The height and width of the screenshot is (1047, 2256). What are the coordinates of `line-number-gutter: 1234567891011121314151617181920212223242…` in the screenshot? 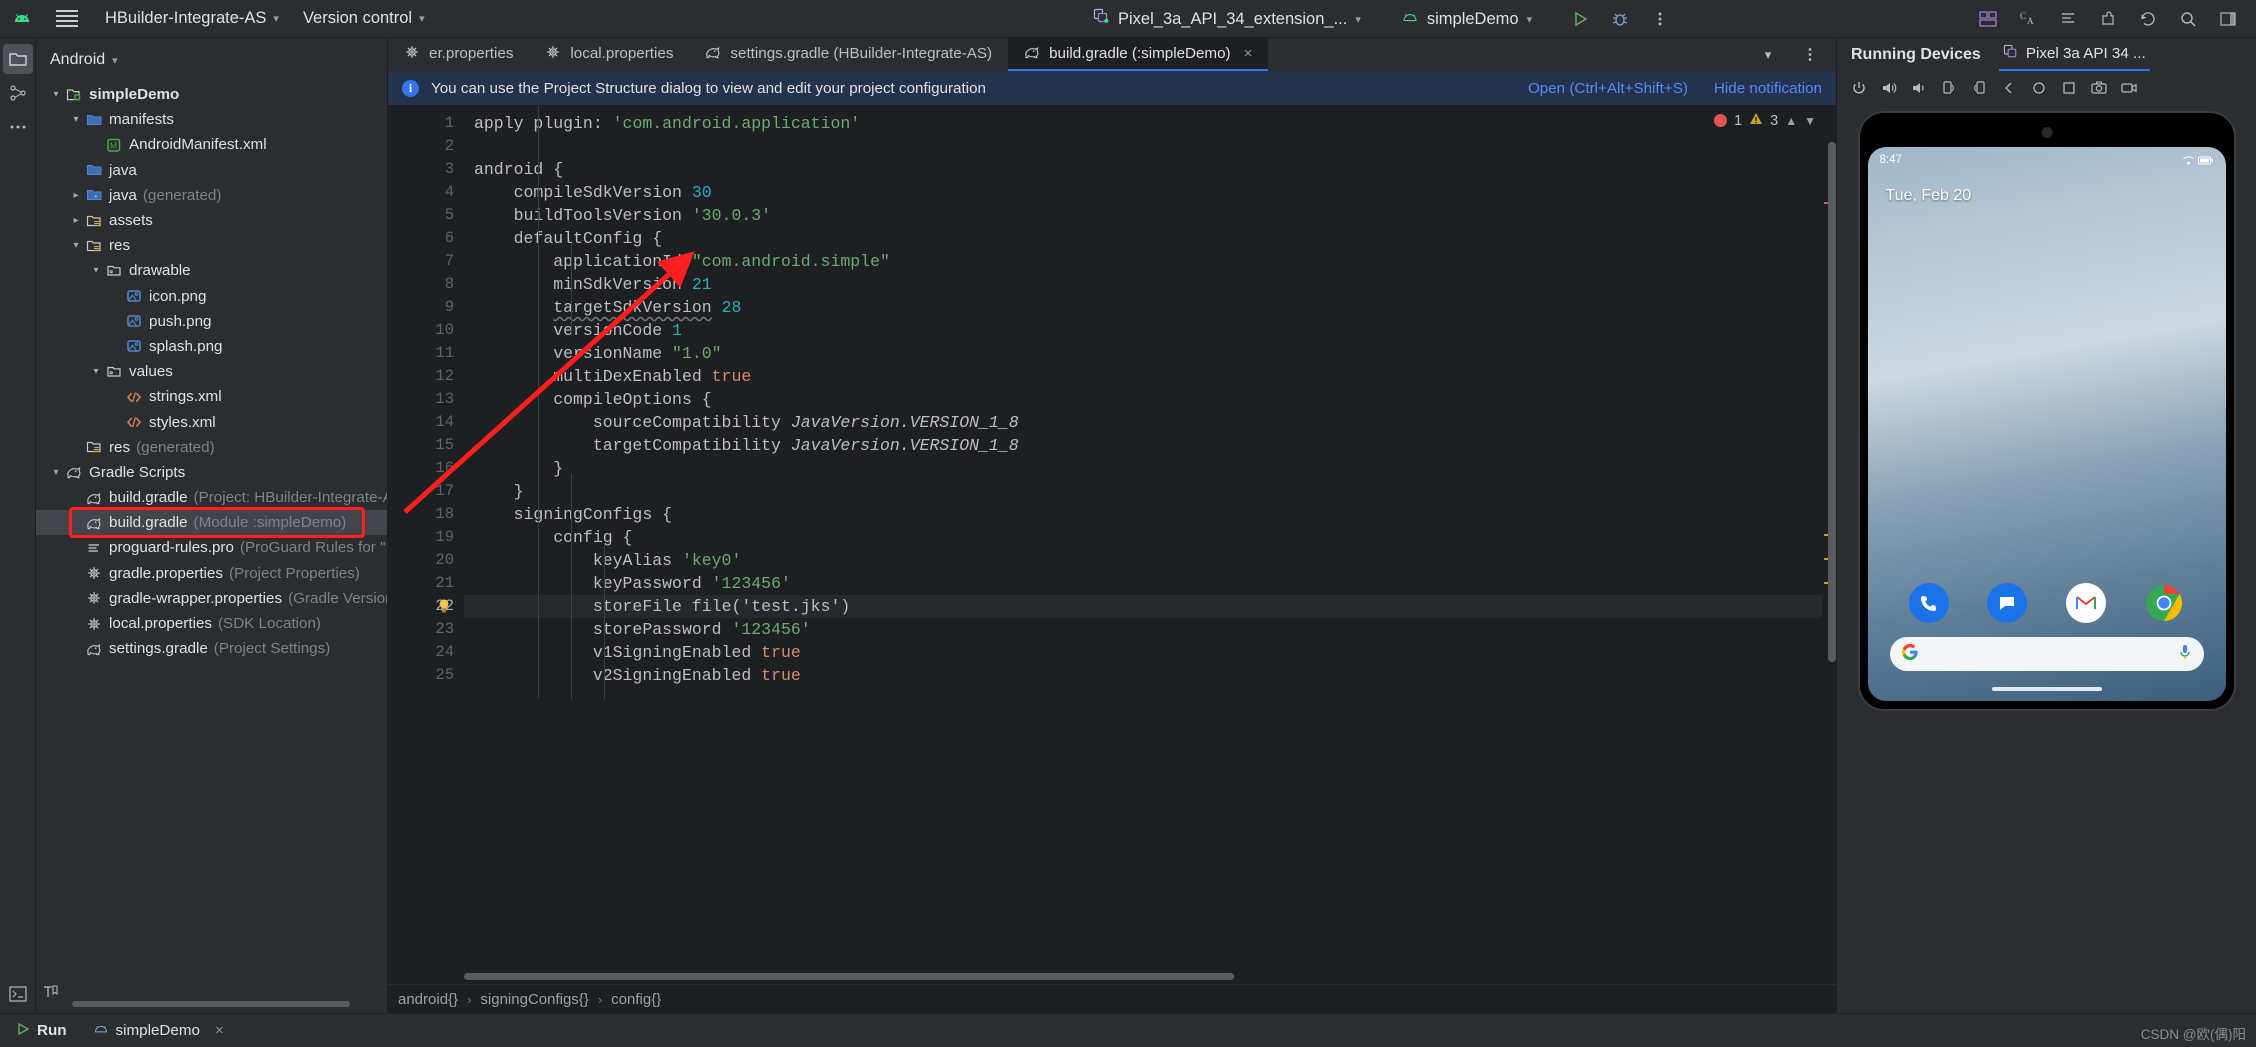 It's located at (426, 545).